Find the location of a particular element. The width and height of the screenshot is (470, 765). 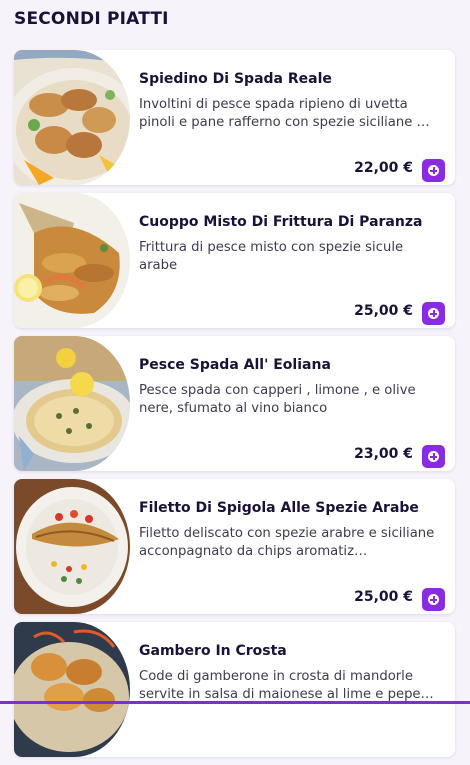

item-price: 22,00 € is located at coordinates (383, 168).